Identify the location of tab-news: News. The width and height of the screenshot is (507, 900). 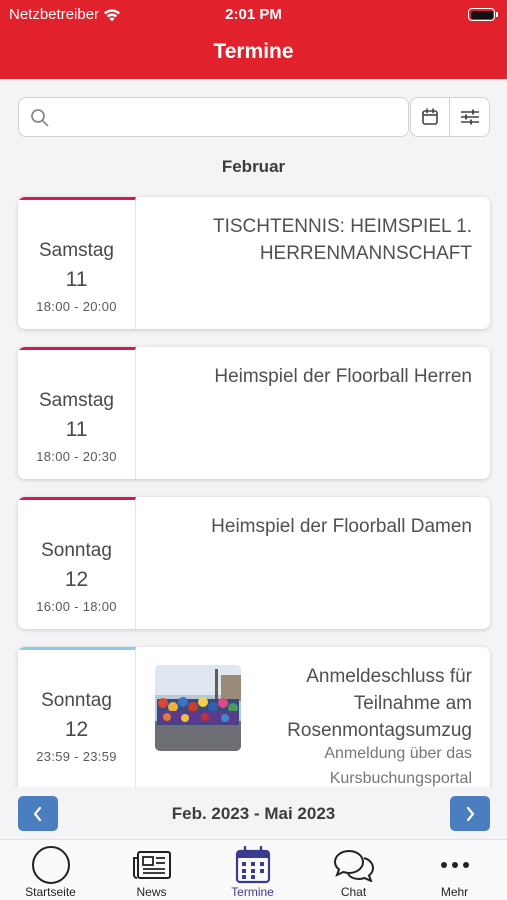
(151, 870).